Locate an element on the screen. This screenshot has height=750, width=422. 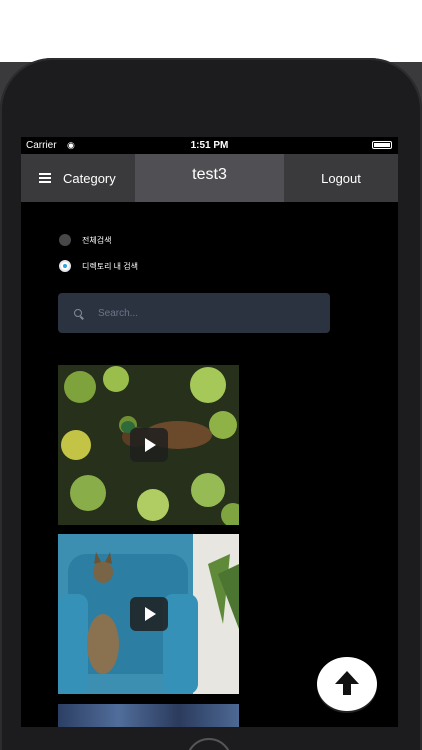
category-button: Category is located at coordinates (78, 178).